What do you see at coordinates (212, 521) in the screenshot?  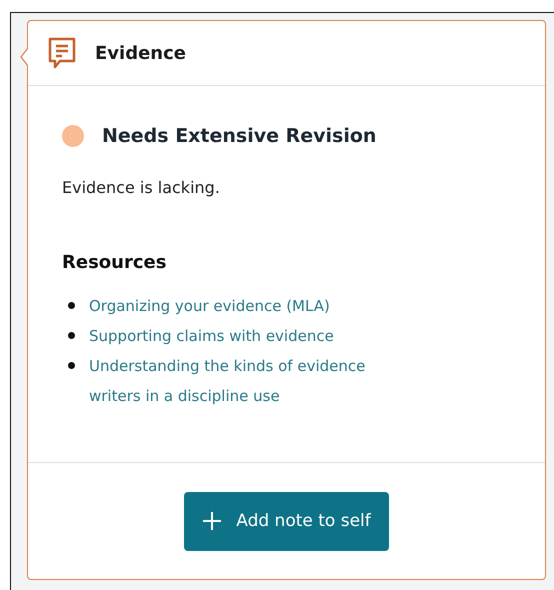 I see `plus-icon` at bounding box center [212, 521].